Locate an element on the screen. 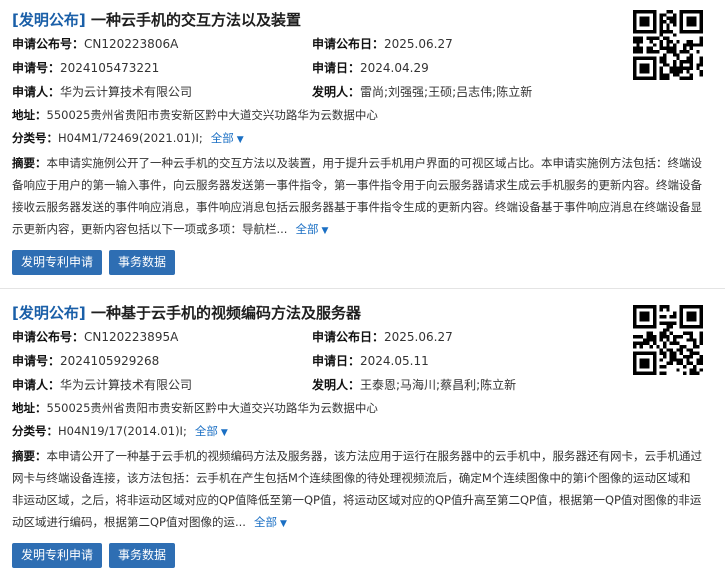 The image size is (725, 574). patent-title-text: 一种云手机的交互方法以及装置 is located at coordinates (196, 20).